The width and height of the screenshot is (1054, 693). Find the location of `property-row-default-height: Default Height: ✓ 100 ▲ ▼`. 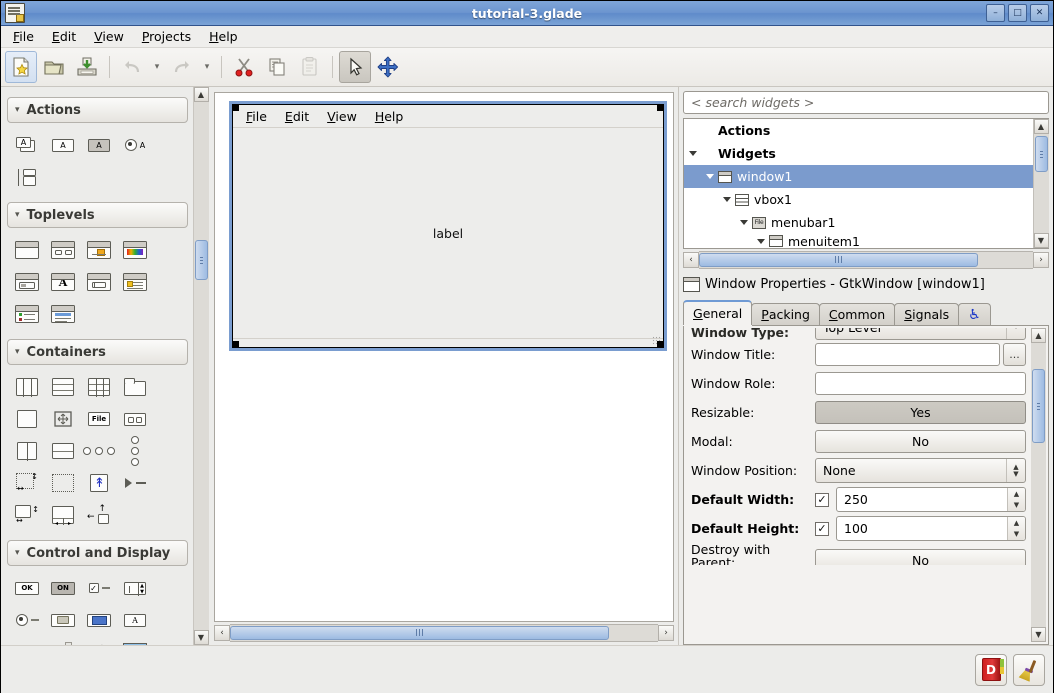

property-row-default-height: Default Height: ✓ 100 ▲ ▼ is located at coordinates (858, 528).